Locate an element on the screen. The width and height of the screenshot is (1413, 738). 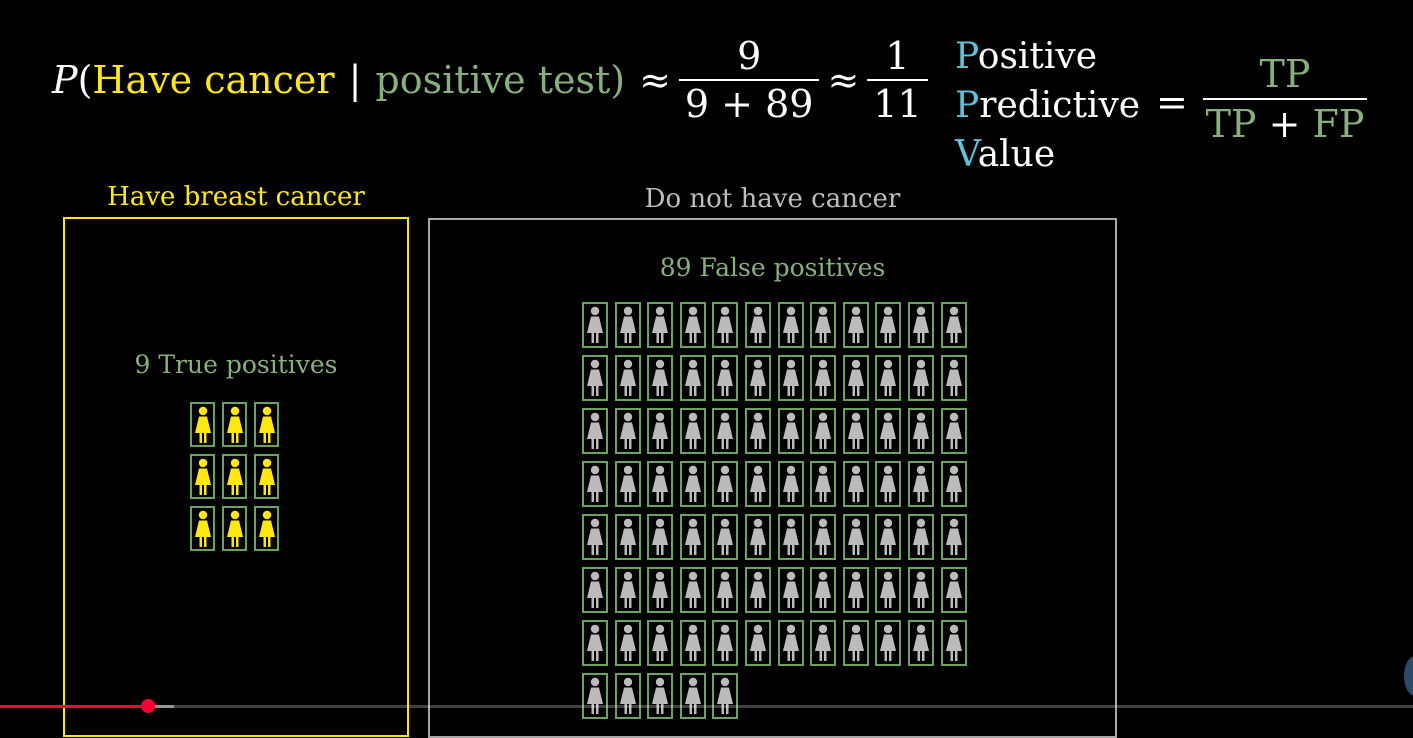
ppv-fraction: TP TP + FP is located at coordinates (1285, 99).